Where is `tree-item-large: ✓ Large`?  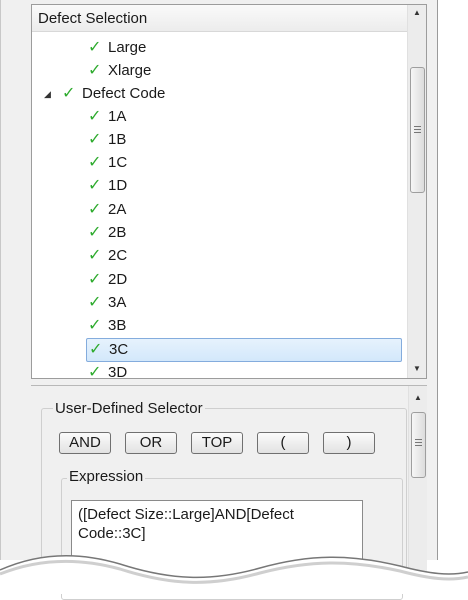
tree-item-large: ✓ Large is located at coordinates (117, 48).